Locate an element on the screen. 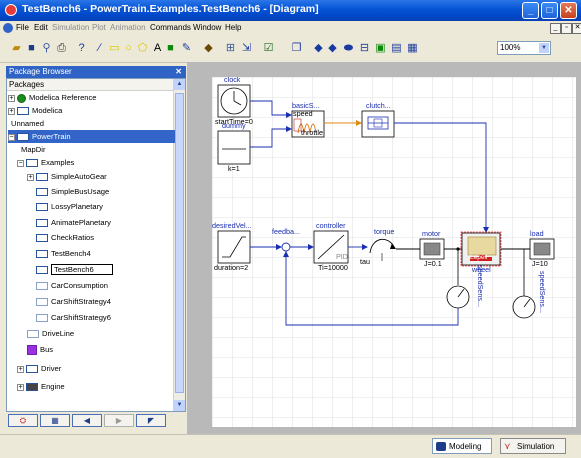  package-browser-header: Package Browser ✕ is located at coordinates (96, 72).